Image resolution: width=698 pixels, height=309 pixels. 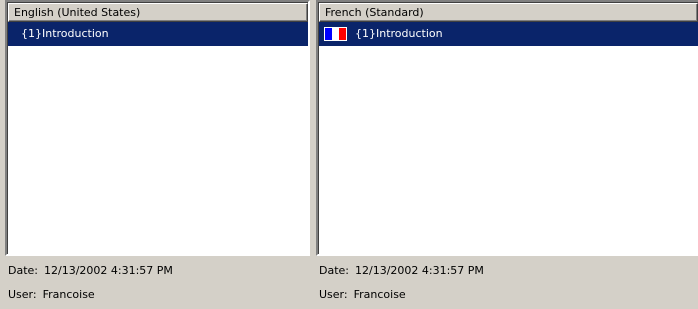 I want to click on source-user-line: User: Francoise, so click(x=51, y=294).